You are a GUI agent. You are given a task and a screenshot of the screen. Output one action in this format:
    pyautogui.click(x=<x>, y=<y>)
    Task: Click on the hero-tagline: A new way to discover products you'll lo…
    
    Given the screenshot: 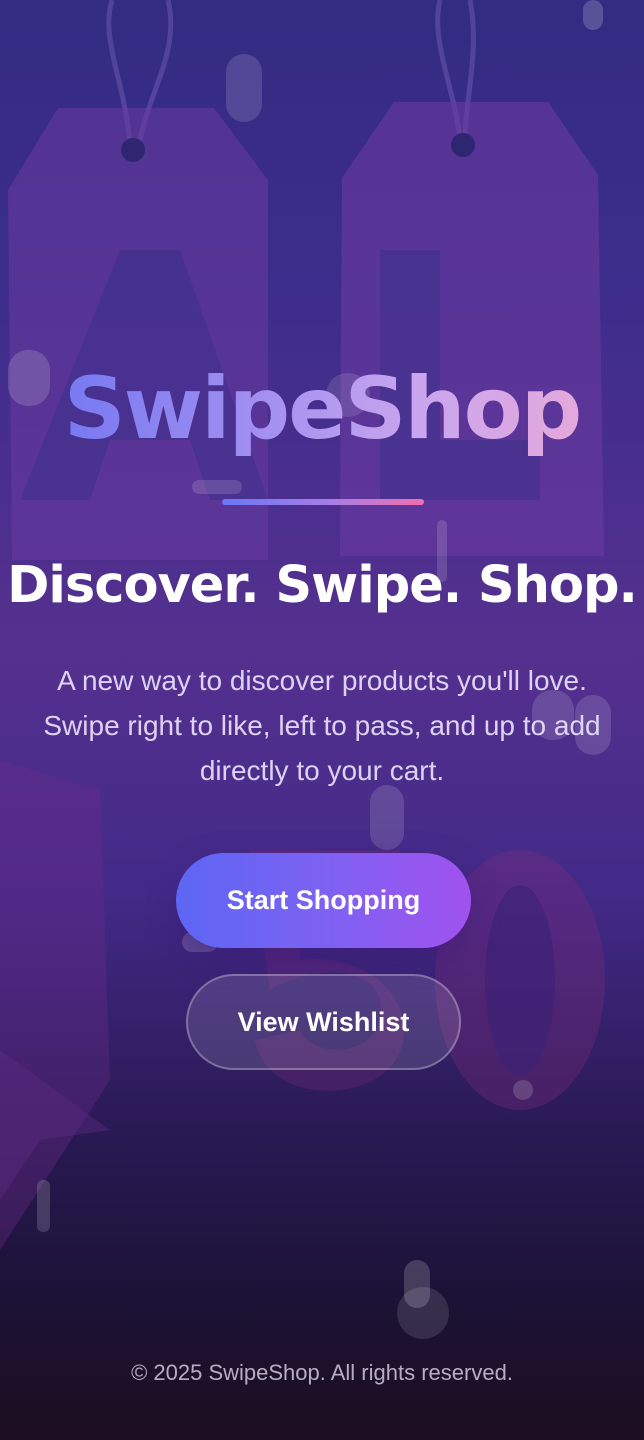 What is the action you would take?
    pyautogui.click(x=322, y=725)
    